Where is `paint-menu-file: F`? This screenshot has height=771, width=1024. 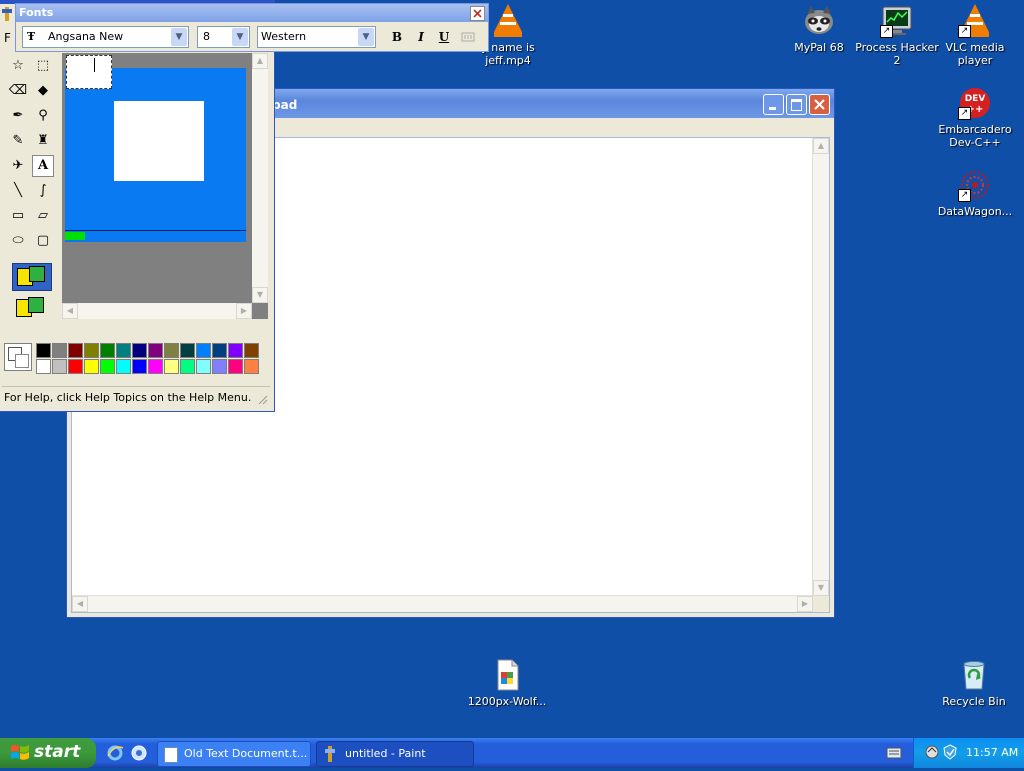 paint-menu-file: F is located at coordinates (7, 38).